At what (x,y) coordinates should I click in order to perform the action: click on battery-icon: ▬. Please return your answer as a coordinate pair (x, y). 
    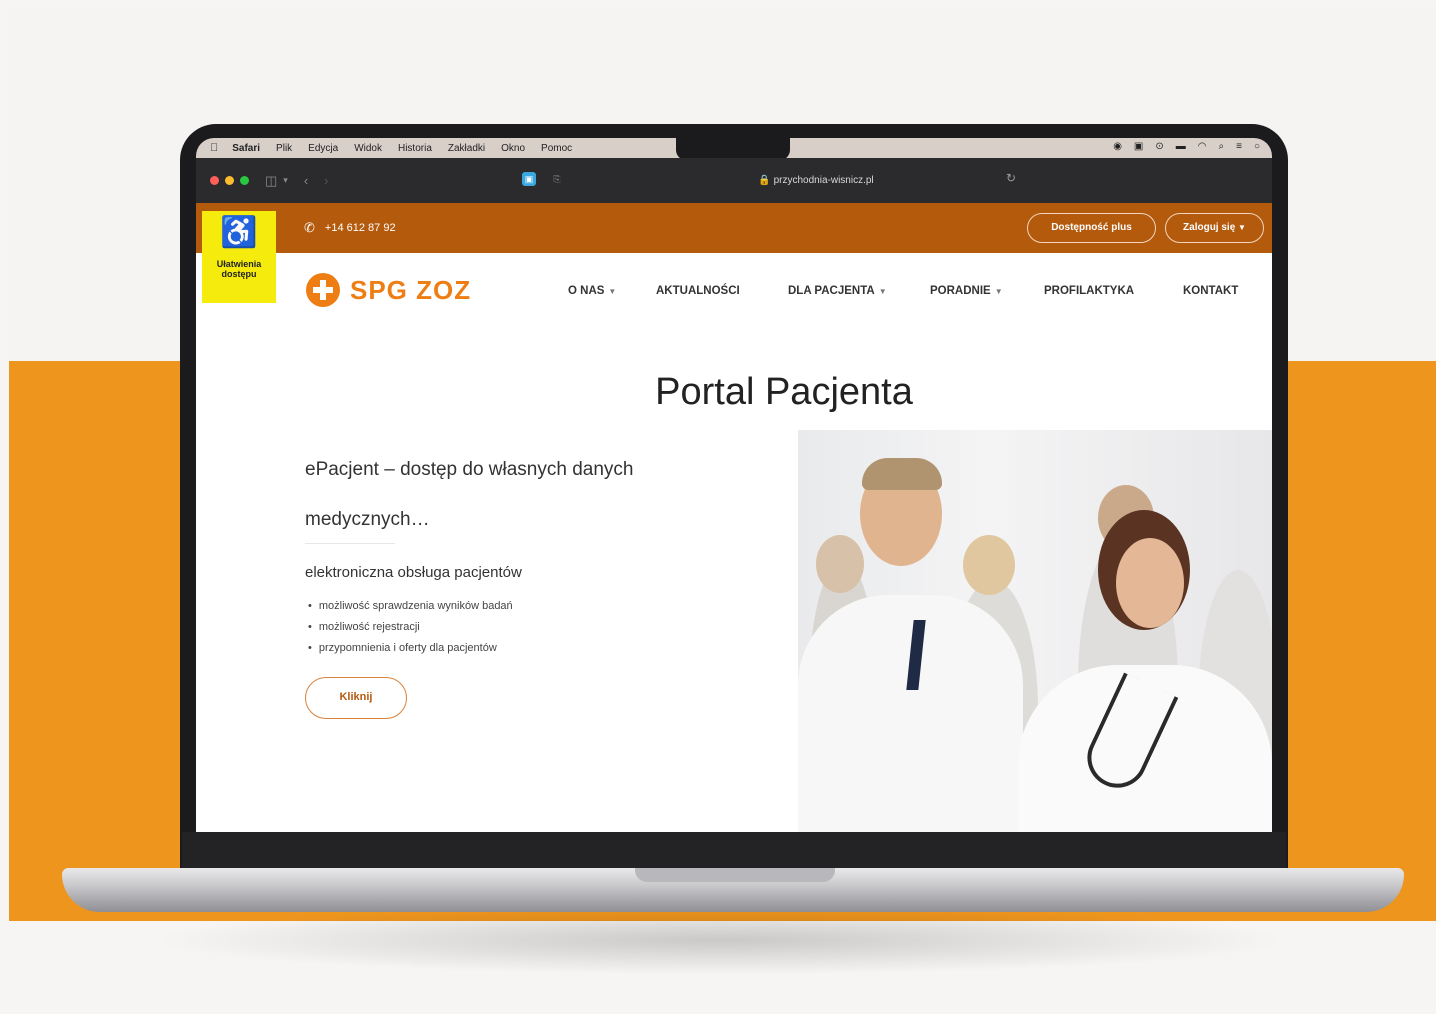
    Looking at the image, I should click on (1181, 146).